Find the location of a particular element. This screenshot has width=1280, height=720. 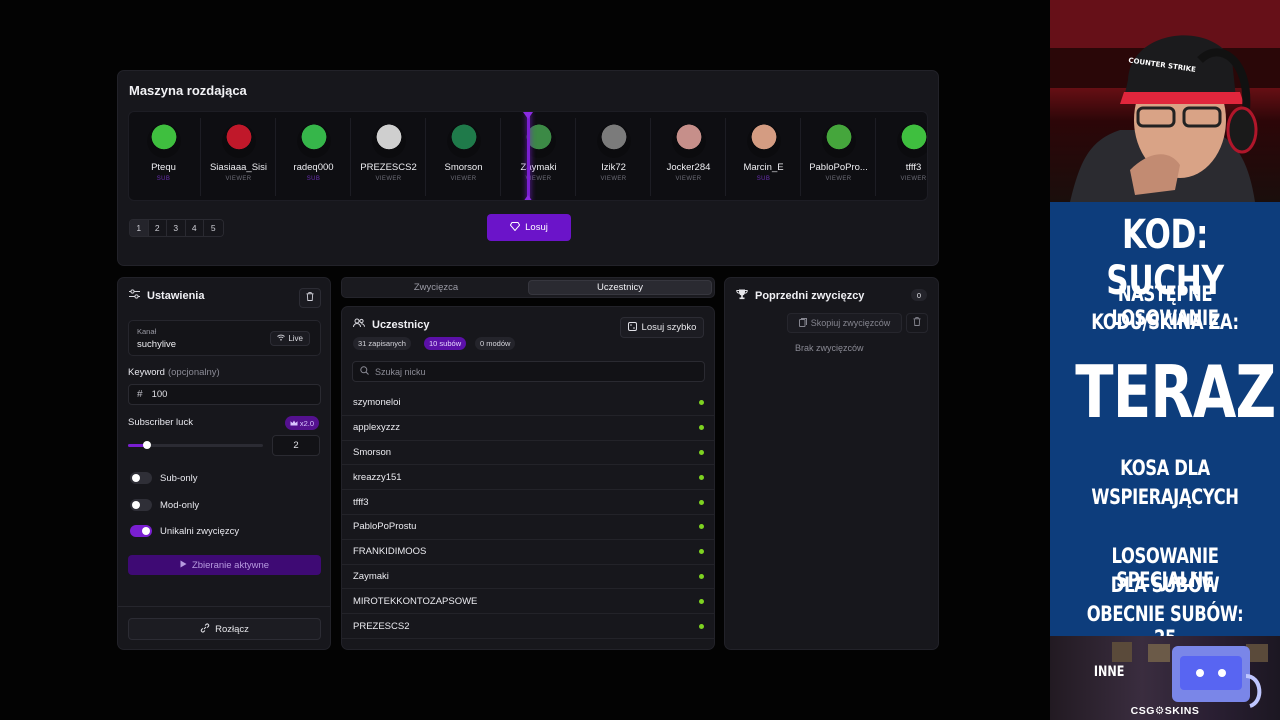

reel-user-name: Jocker284 is located at coordinates (688, 167).